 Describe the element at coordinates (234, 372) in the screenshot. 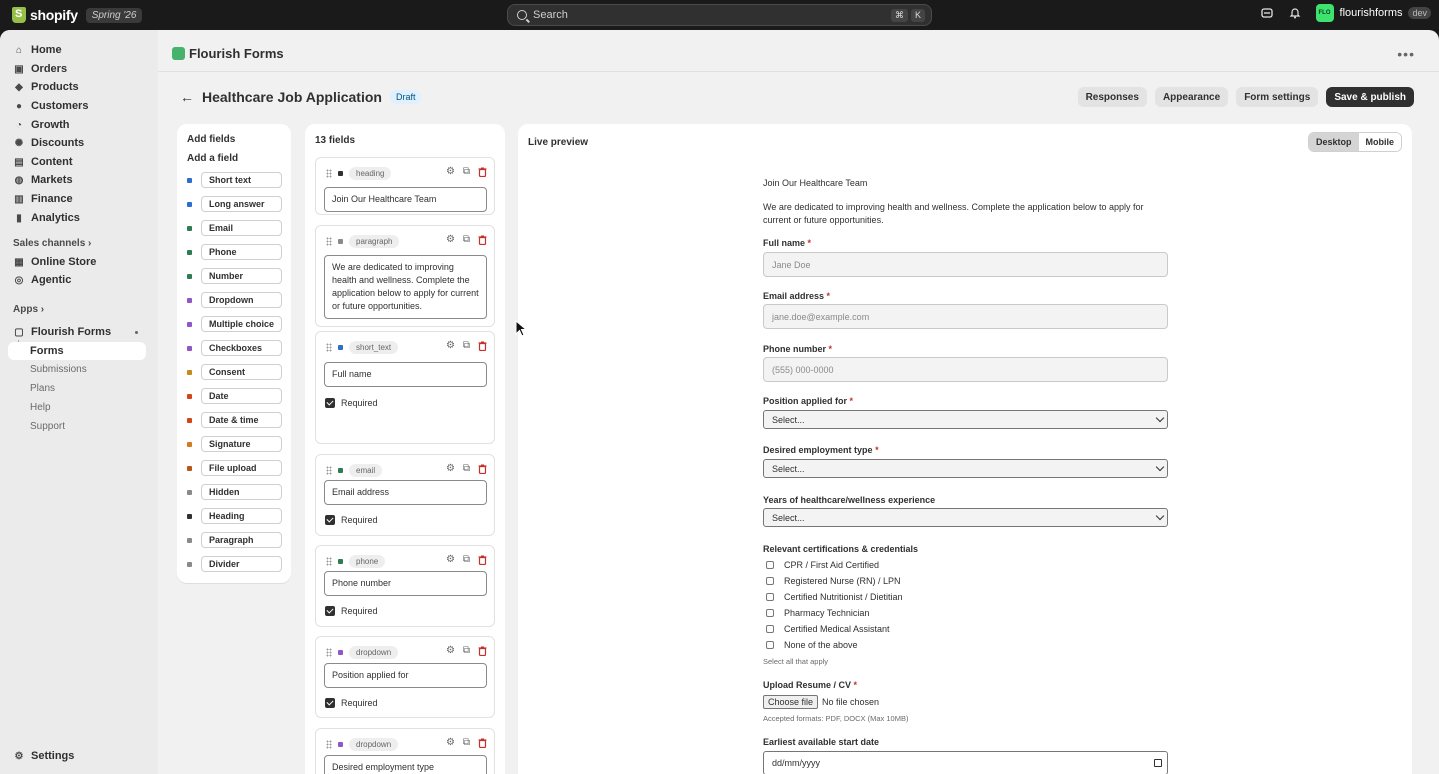

I see `add-field-consent-button: Consent` at that location.